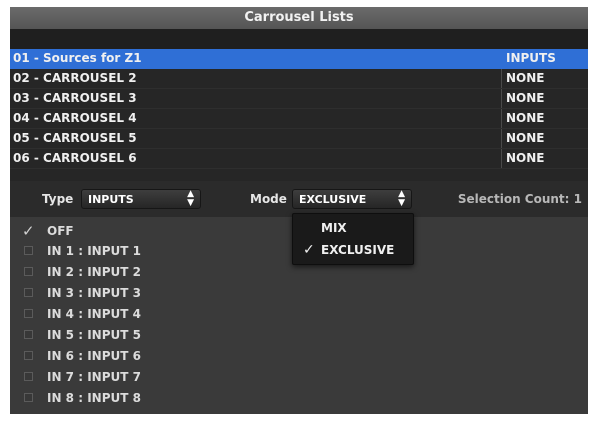  I want to click on list-row-name: 03 - CARROUSEL 3, so click(75, 98).